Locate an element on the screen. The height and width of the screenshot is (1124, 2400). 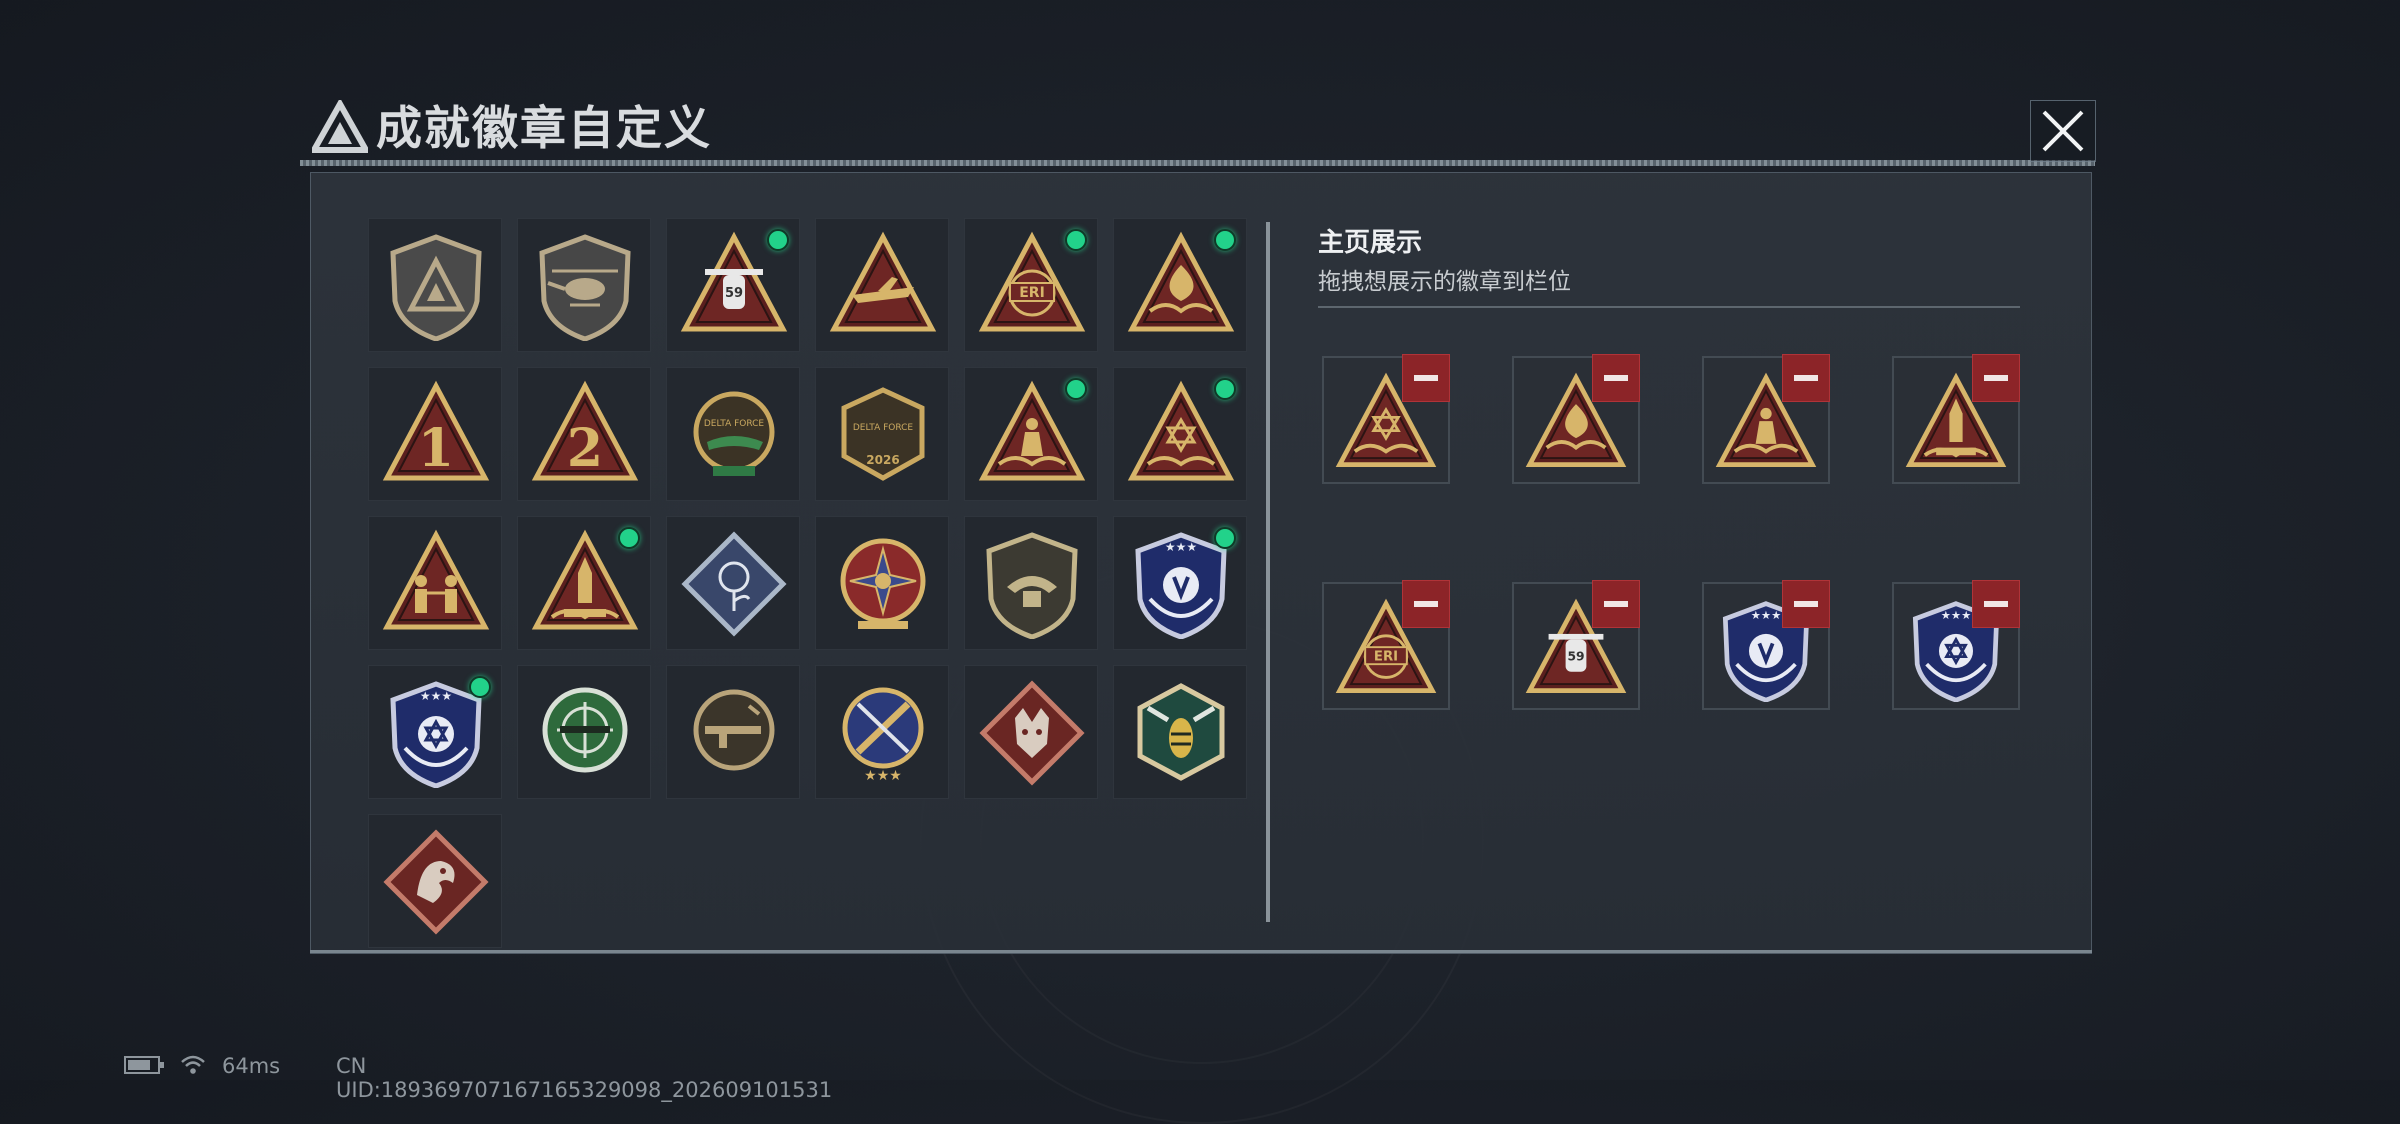
close-icon is located at coordinates (2063, 131).